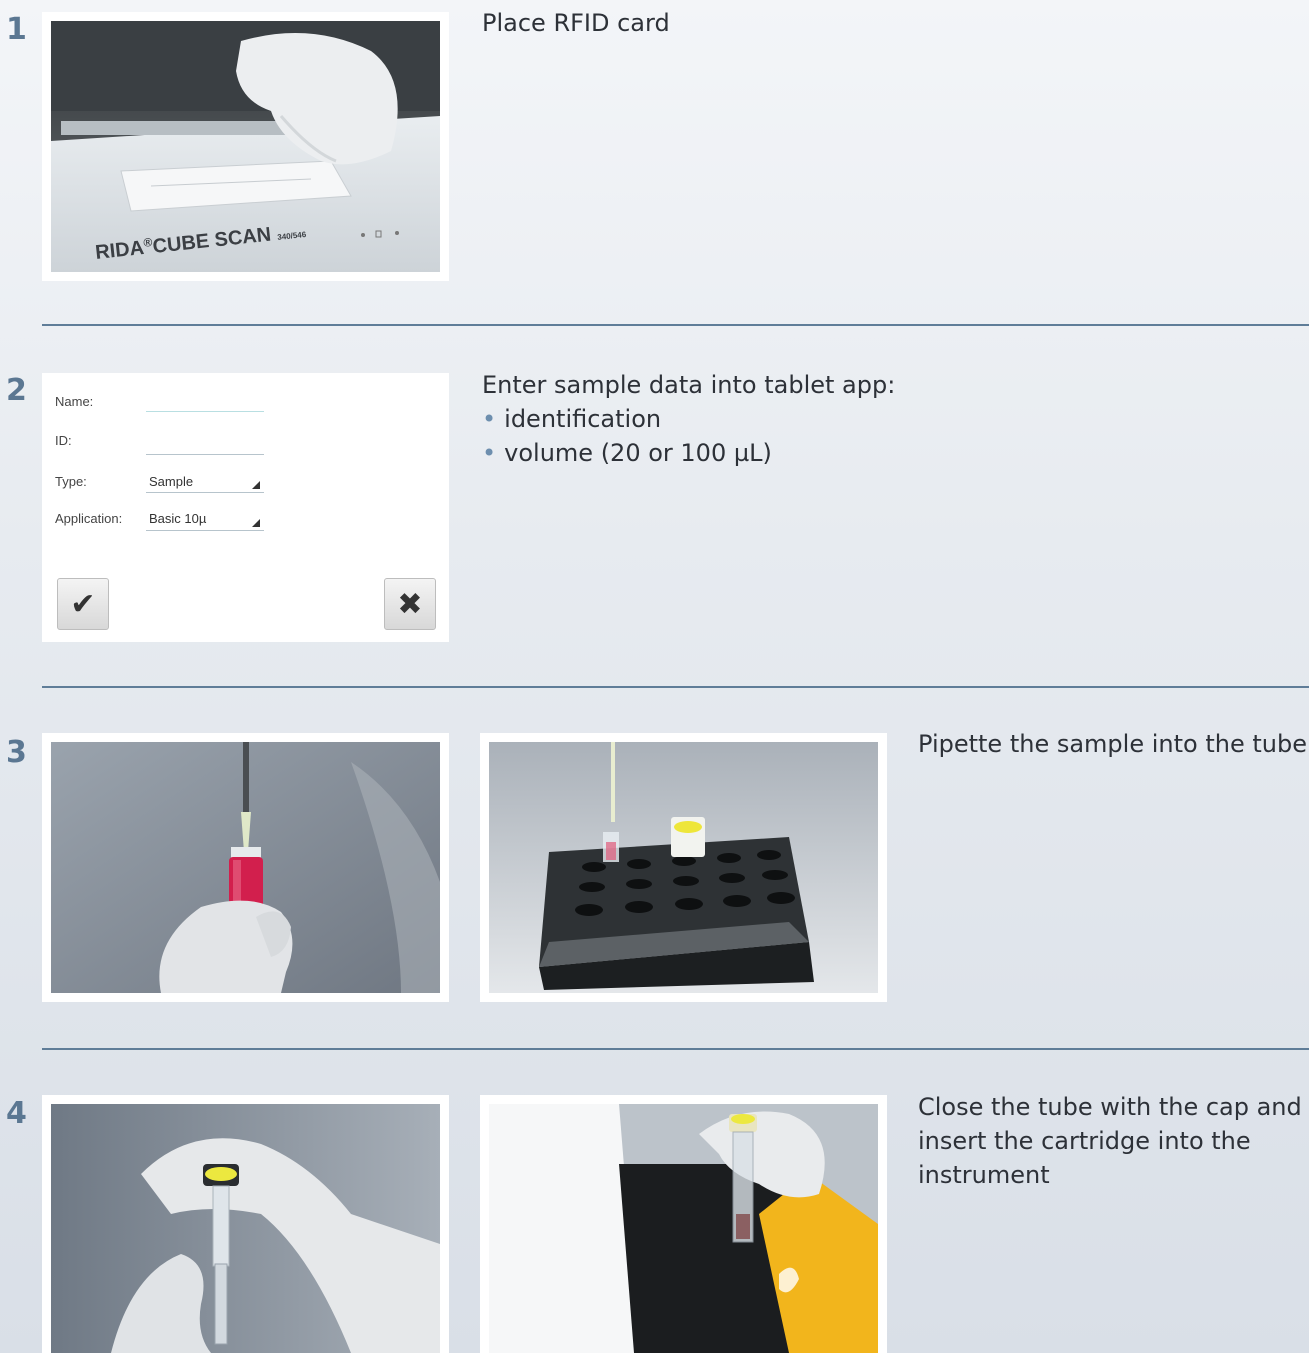  What do you see at coordinates (576, 23) in the screenshot?
I see `step-1-text: Place RFID card` at bounding box center [576, 23].